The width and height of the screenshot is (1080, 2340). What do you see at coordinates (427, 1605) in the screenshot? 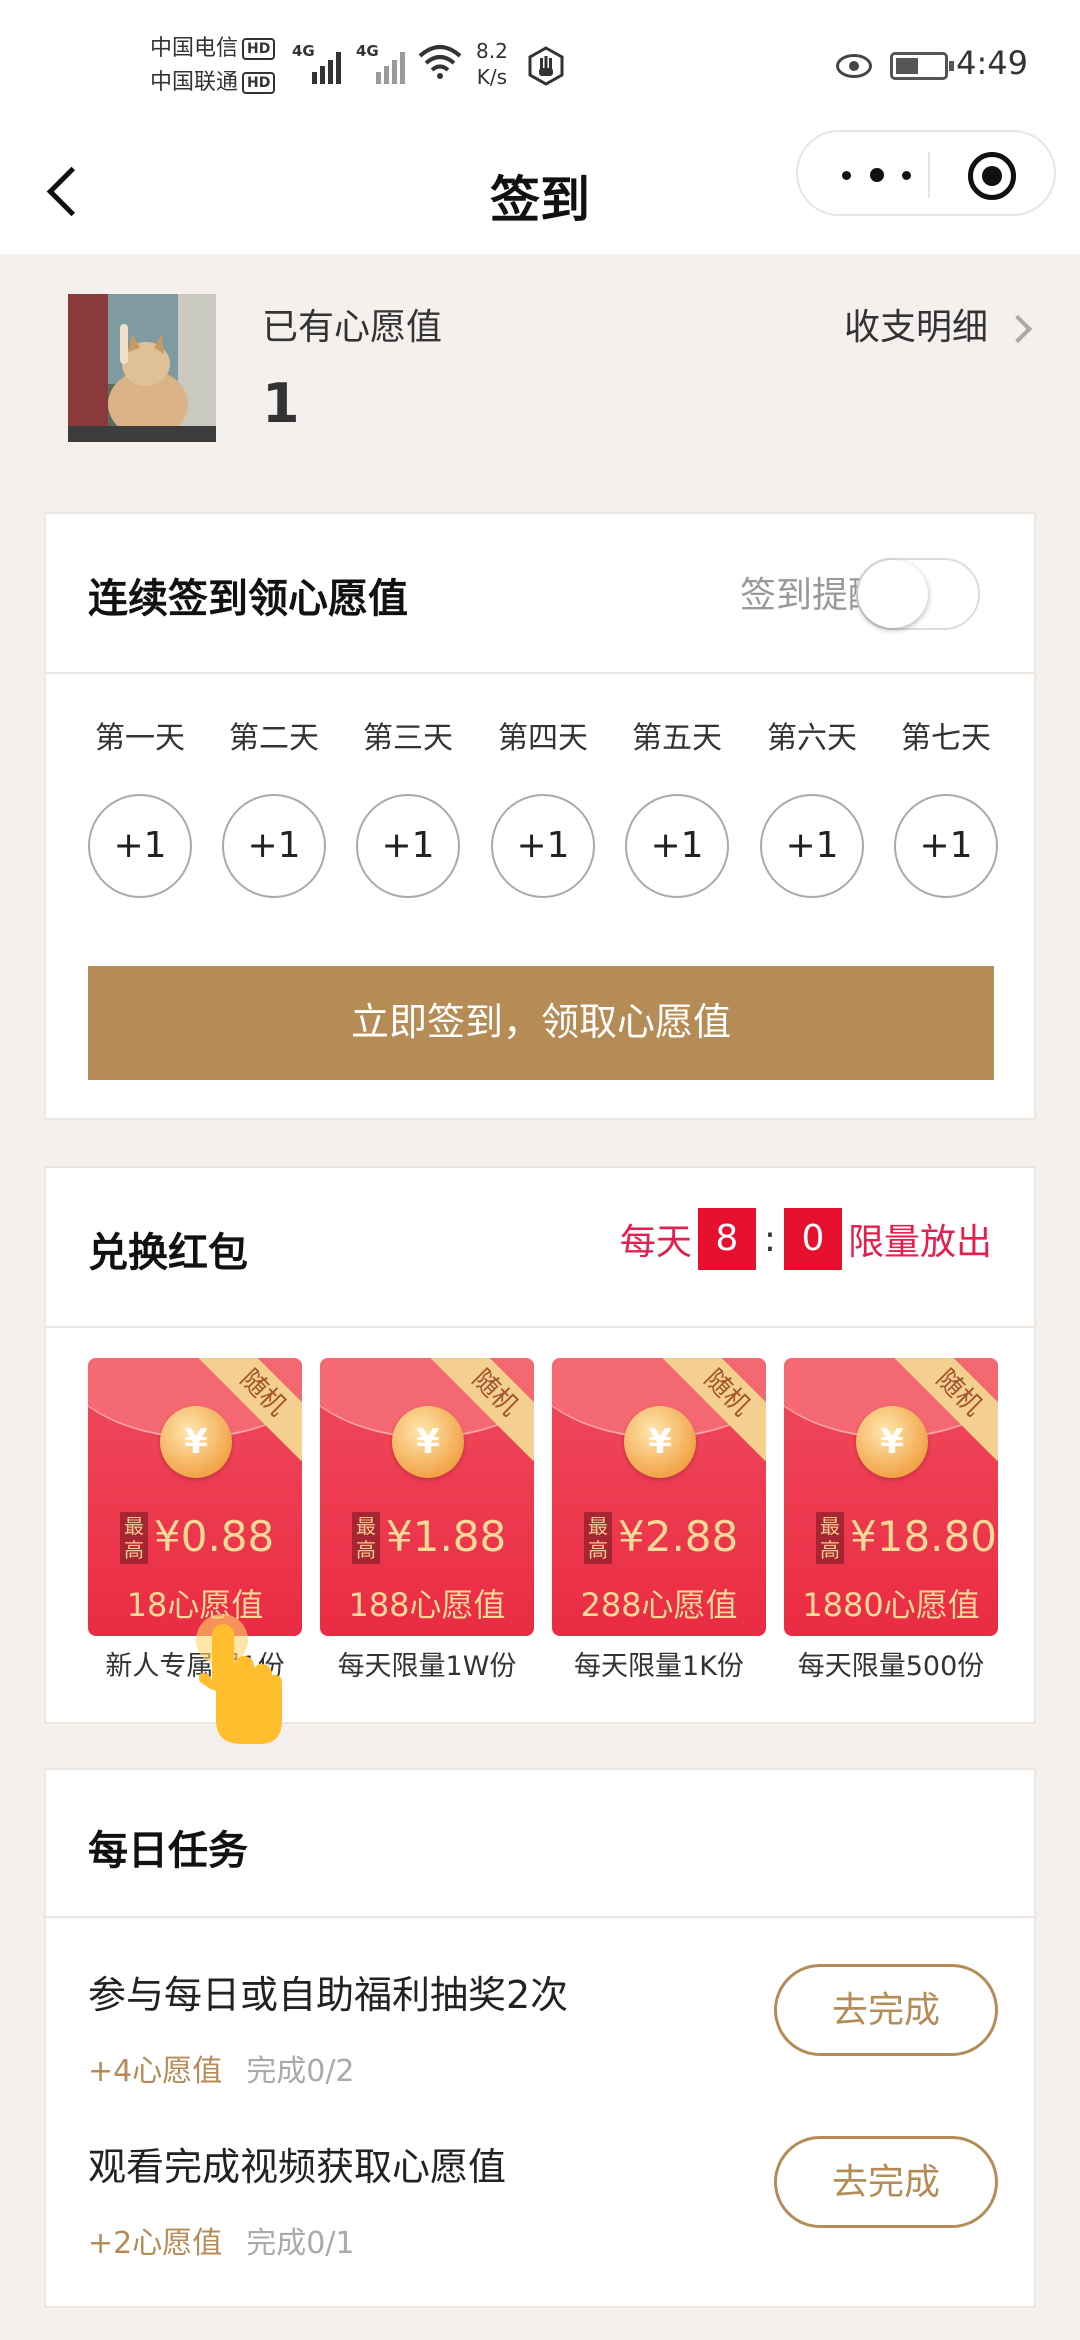
I see `packet-cost: 188心愿值` at bounding box center [427, 1605].